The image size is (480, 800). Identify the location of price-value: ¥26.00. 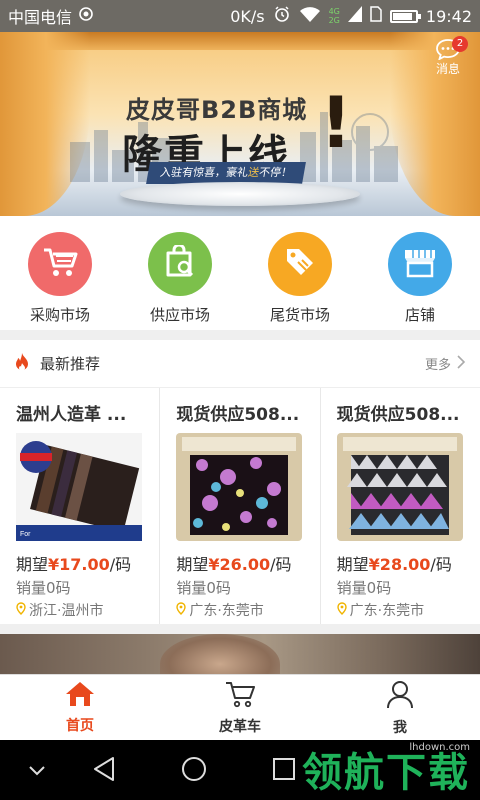
(239, 564).